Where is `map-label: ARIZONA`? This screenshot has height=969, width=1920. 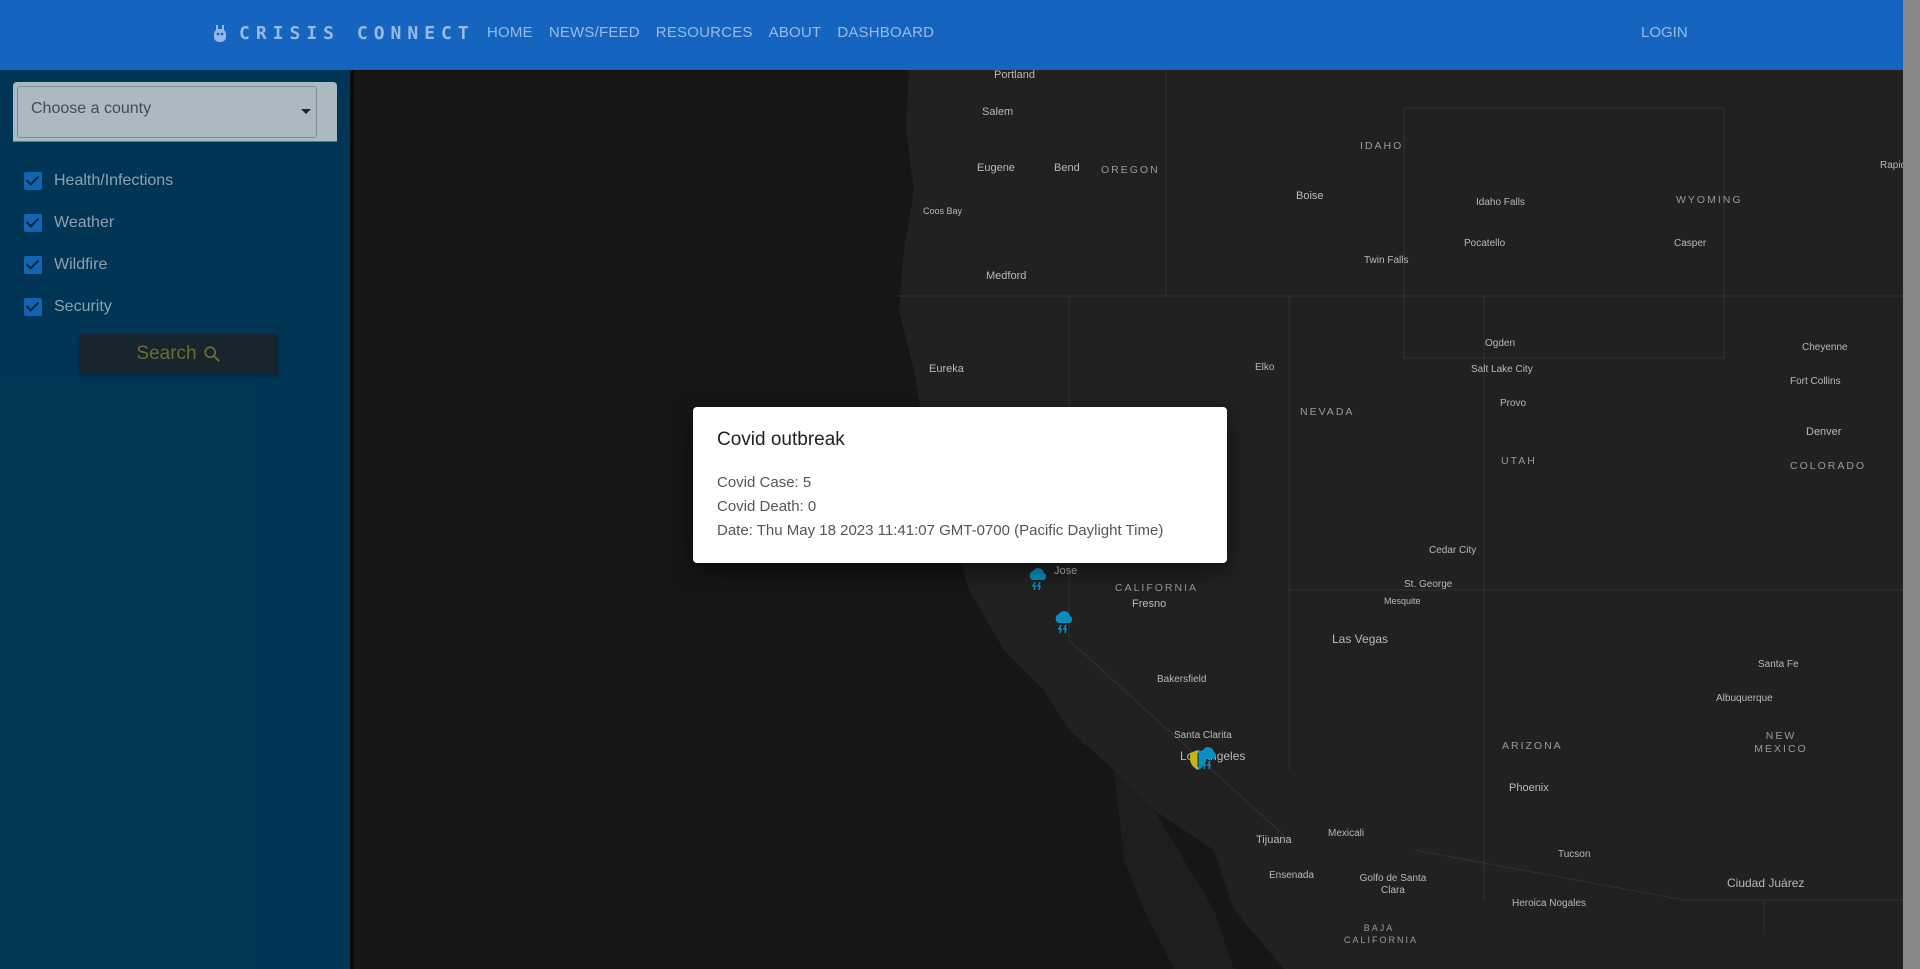
map-label: ARIZONA is located at coordinates (1532, 746).